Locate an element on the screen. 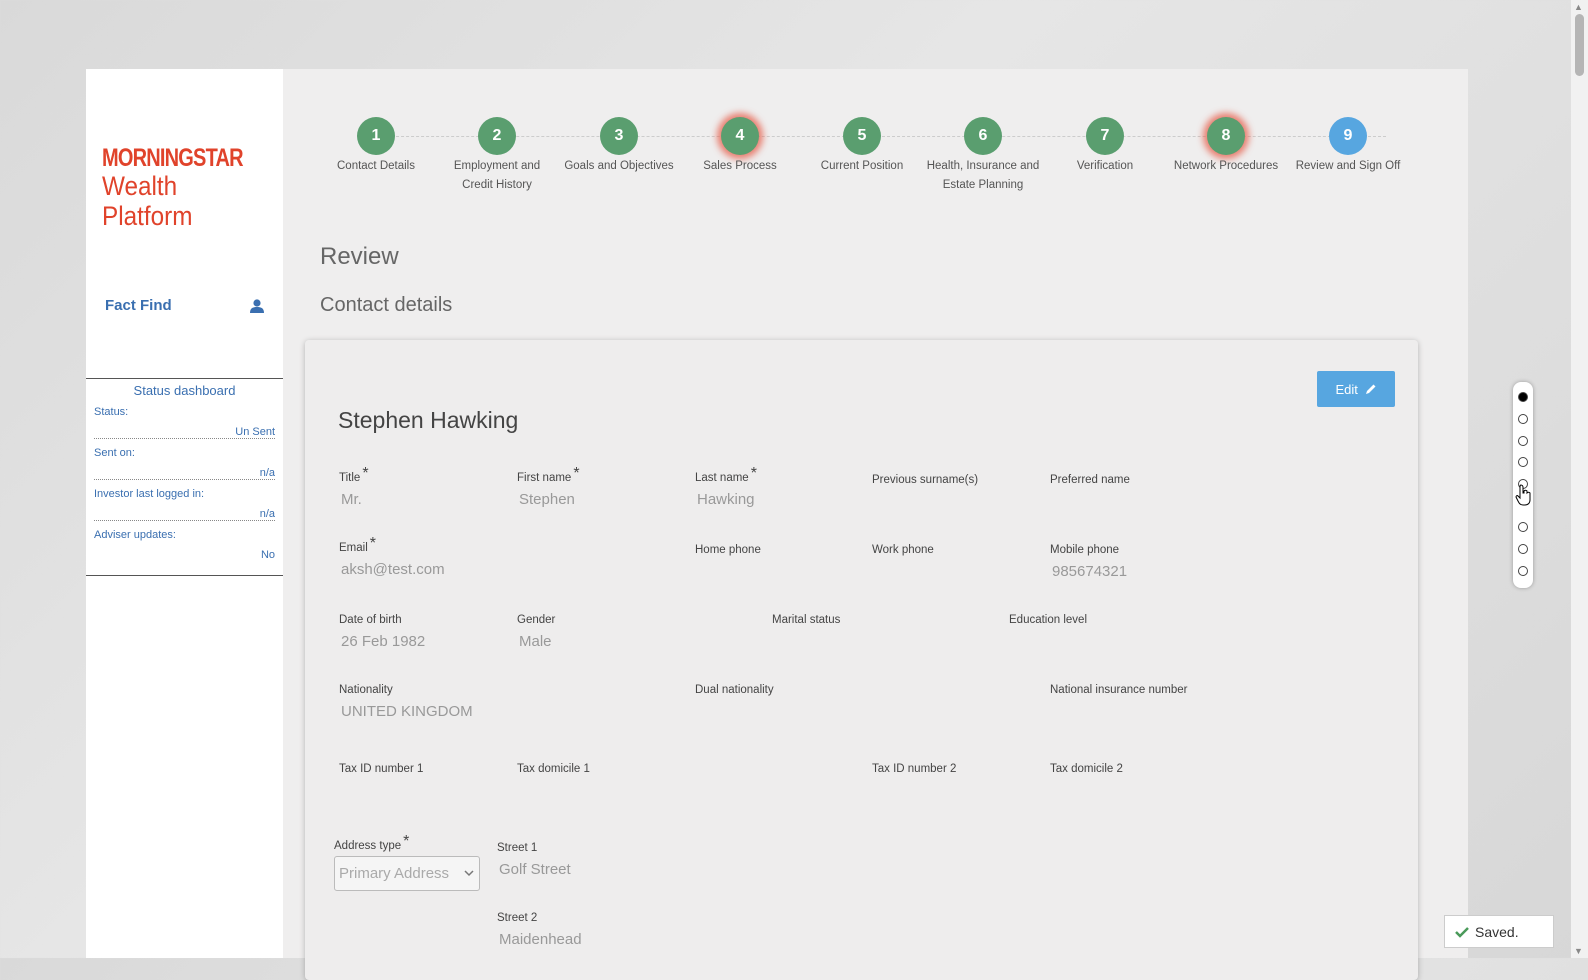 This screenshot has width=1588, height=980. tax-domicile-1-field: Tax domicile 1 is located at coordinates (553, 769).